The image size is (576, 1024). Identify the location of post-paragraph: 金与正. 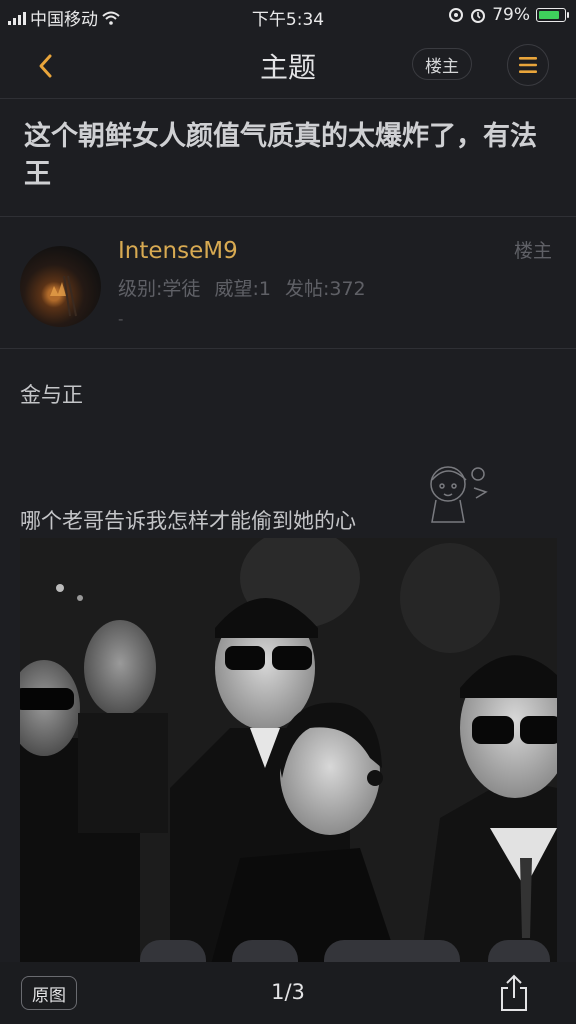
(51, 395).